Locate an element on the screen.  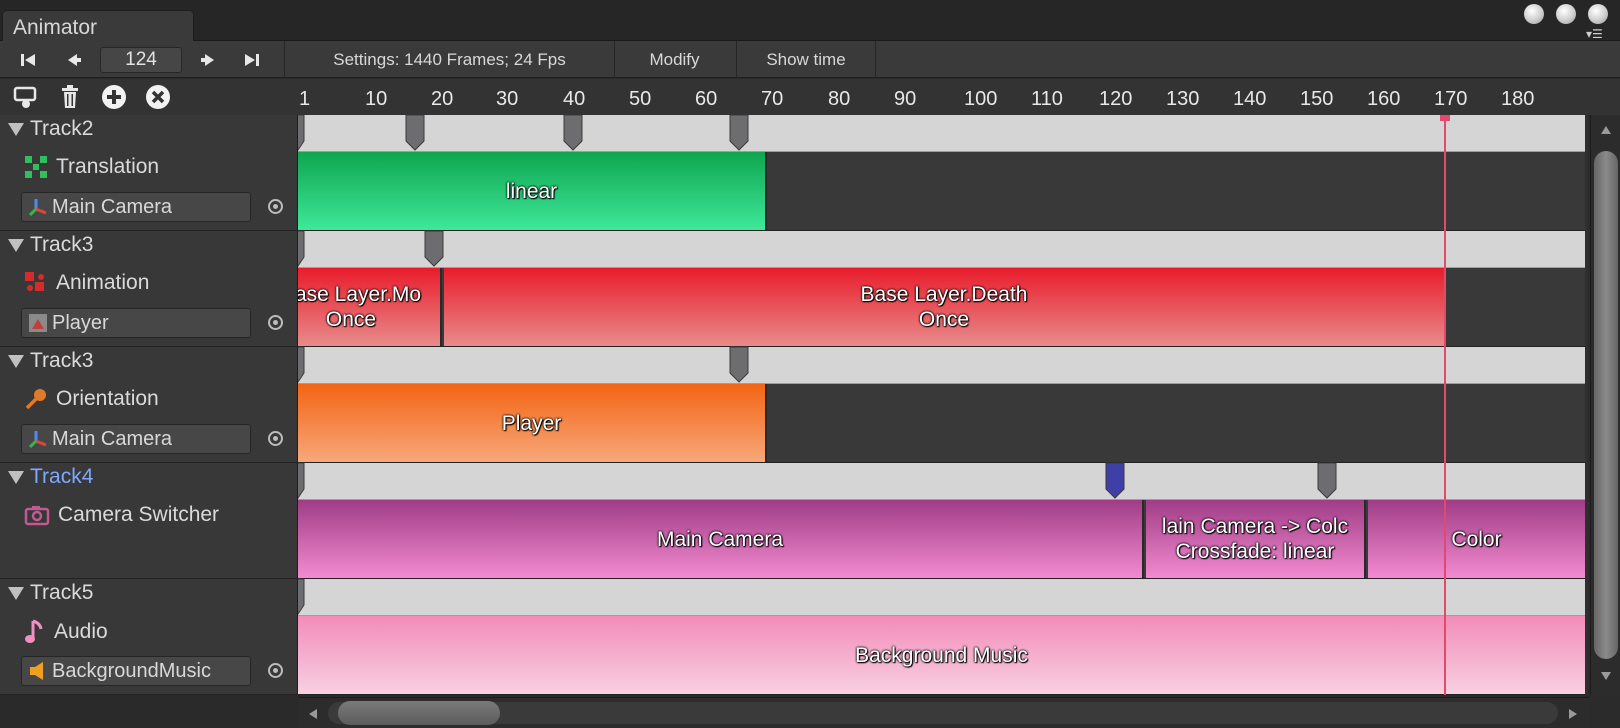
ruler-tick-label: 110 is located at coordinates (1047, 99).